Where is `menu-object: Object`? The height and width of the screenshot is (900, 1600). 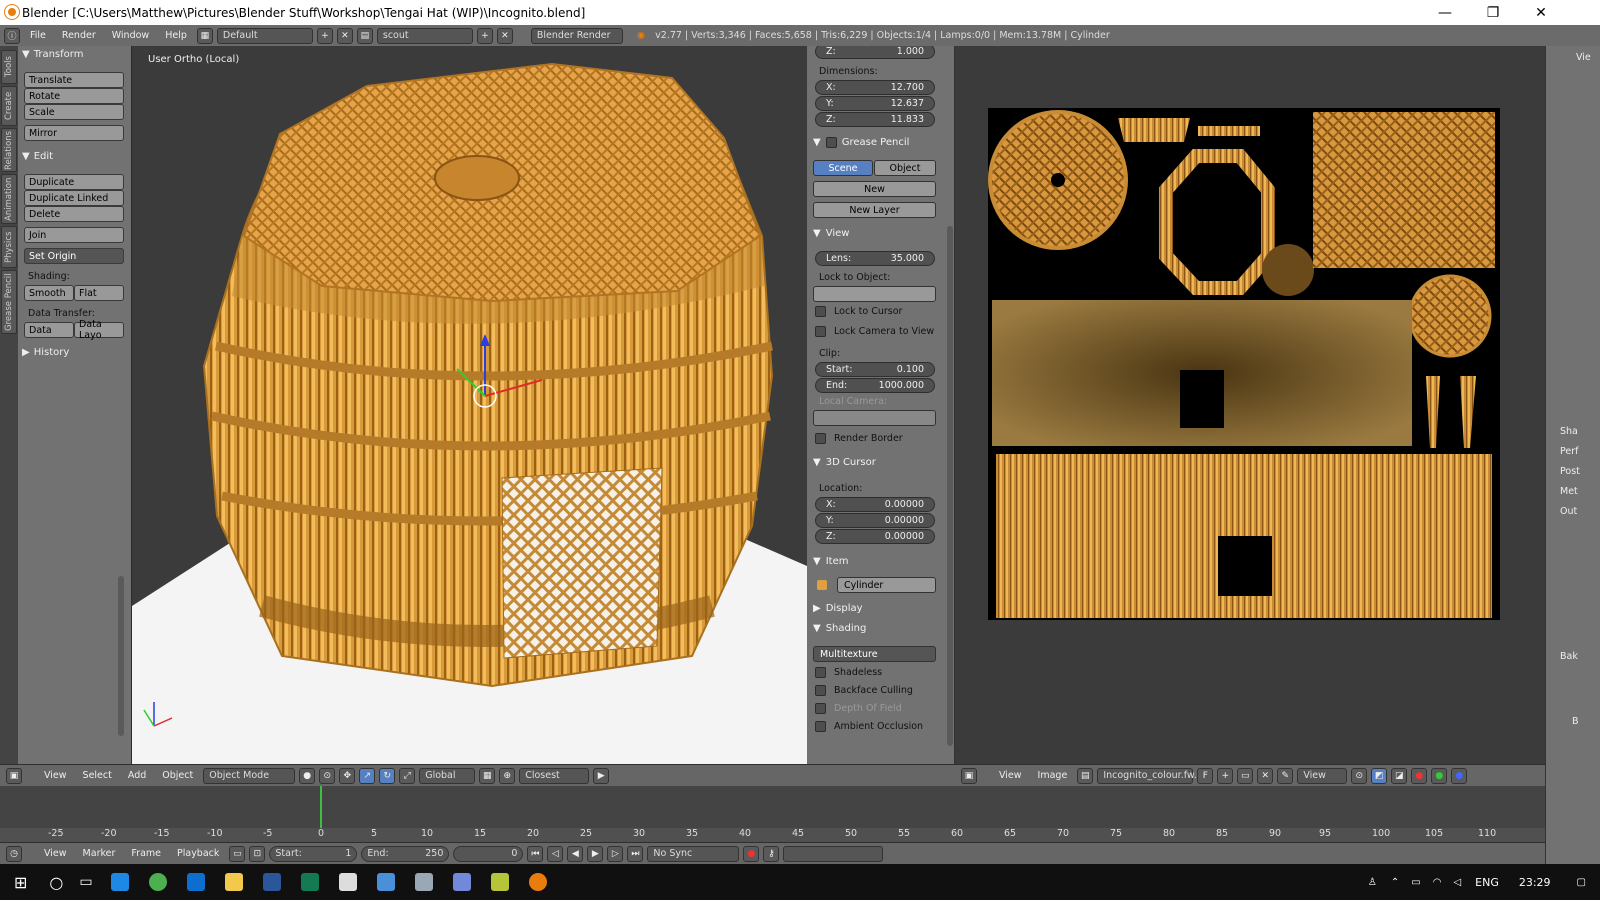 menu-object: Object is located at coordinates (177, 775).